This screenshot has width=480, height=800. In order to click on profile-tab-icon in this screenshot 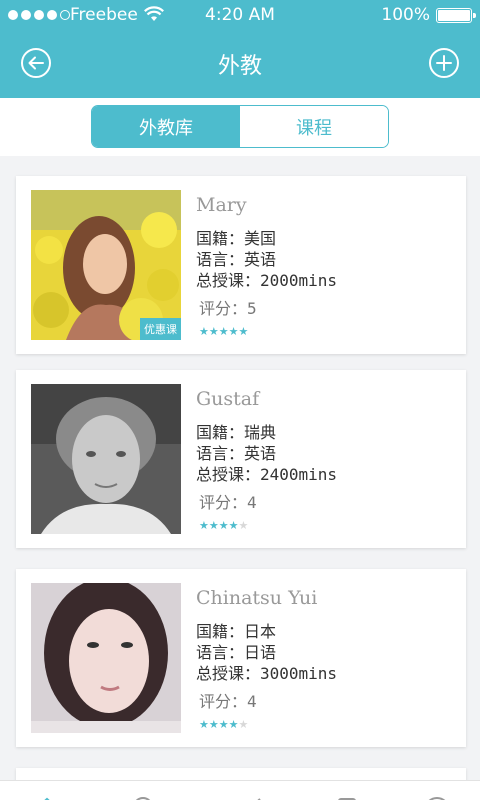, I will do `click(437, 796)`.